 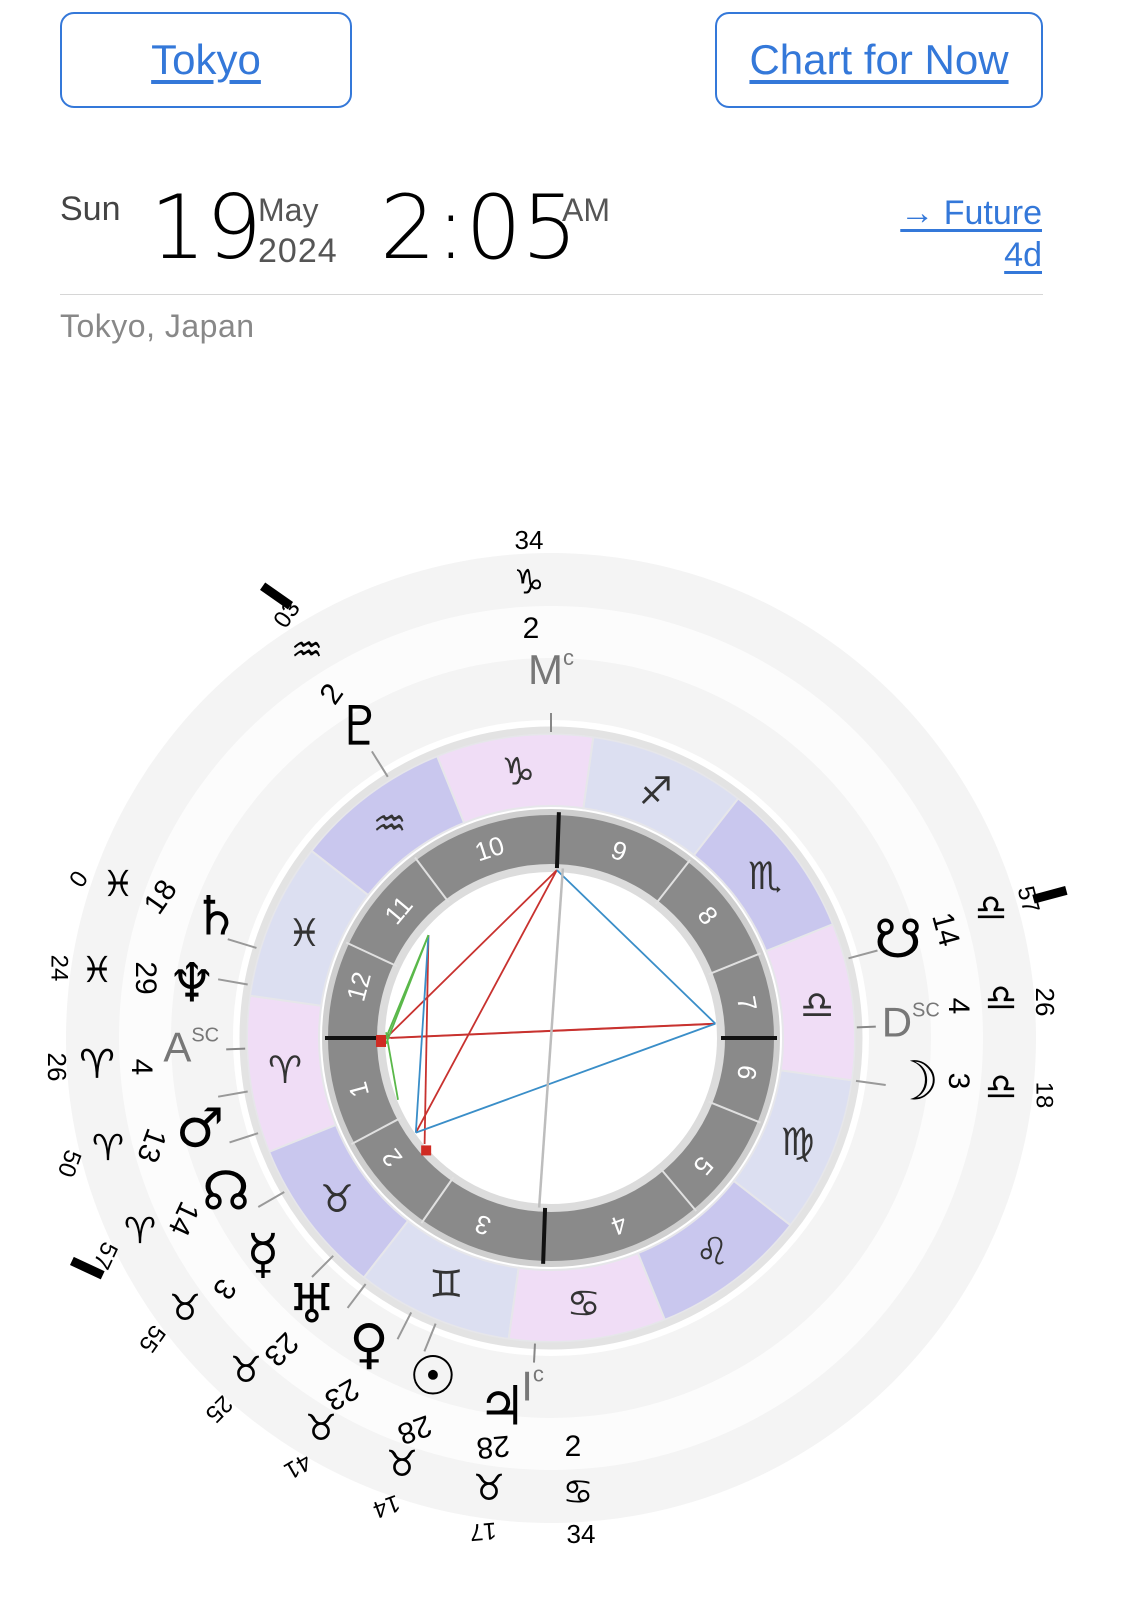 What do you see at coordinates (145, 977) in the screenshot?
I see `neptune-degree: 29` at bounding box center [145, 977].